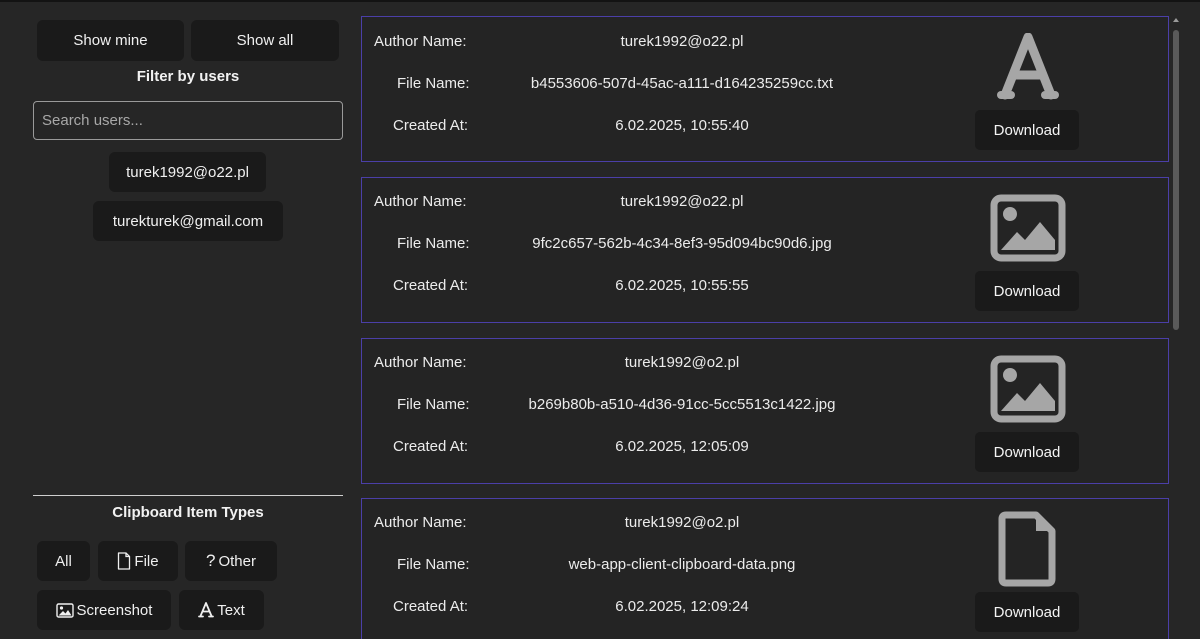  I want to click on type-filter-other-button: ? Other, so click(231, 561).